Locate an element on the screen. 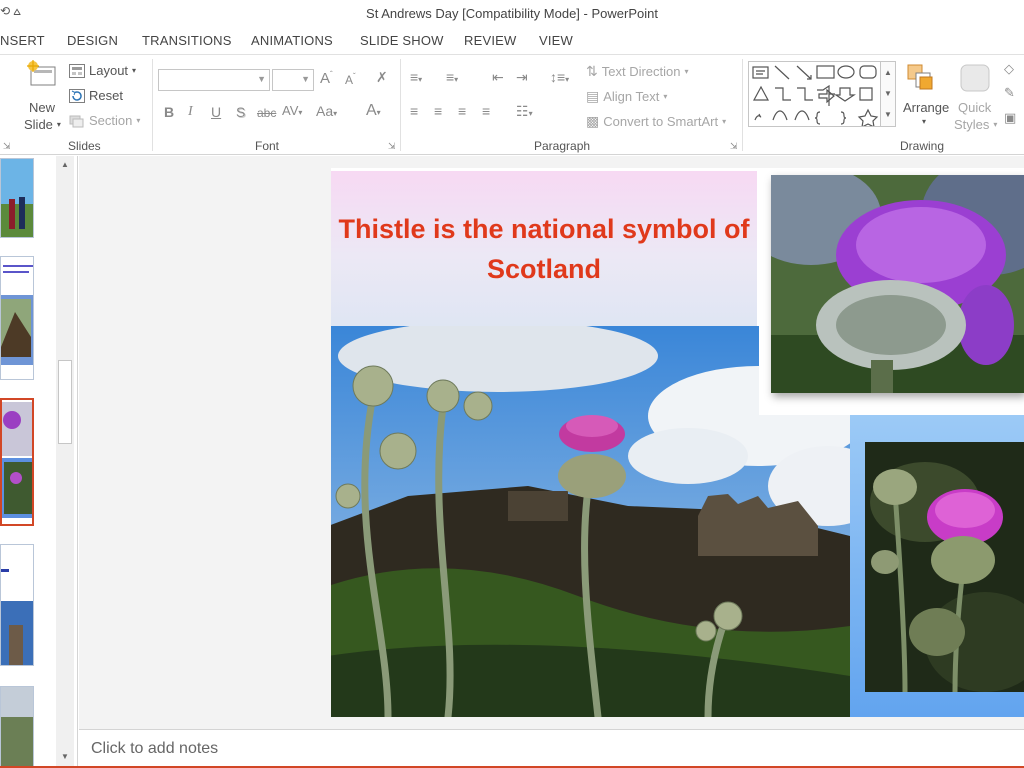  shadow-button: S is located at coordinates (240, 112).